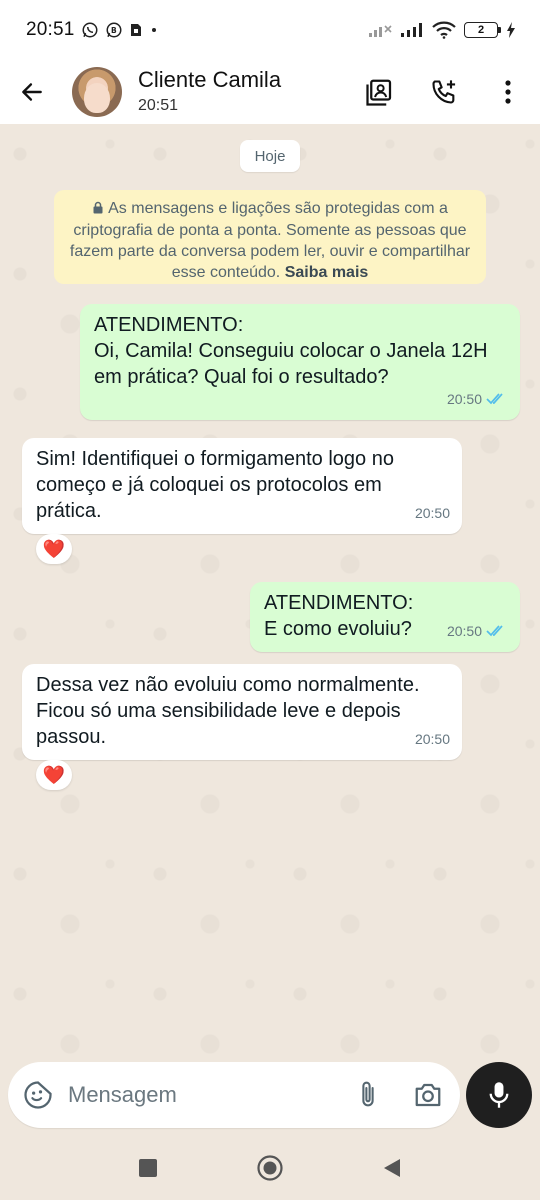 This screenshot has width=540, height=1200. I want to click on paperclip-icon, so click(368, 1094).